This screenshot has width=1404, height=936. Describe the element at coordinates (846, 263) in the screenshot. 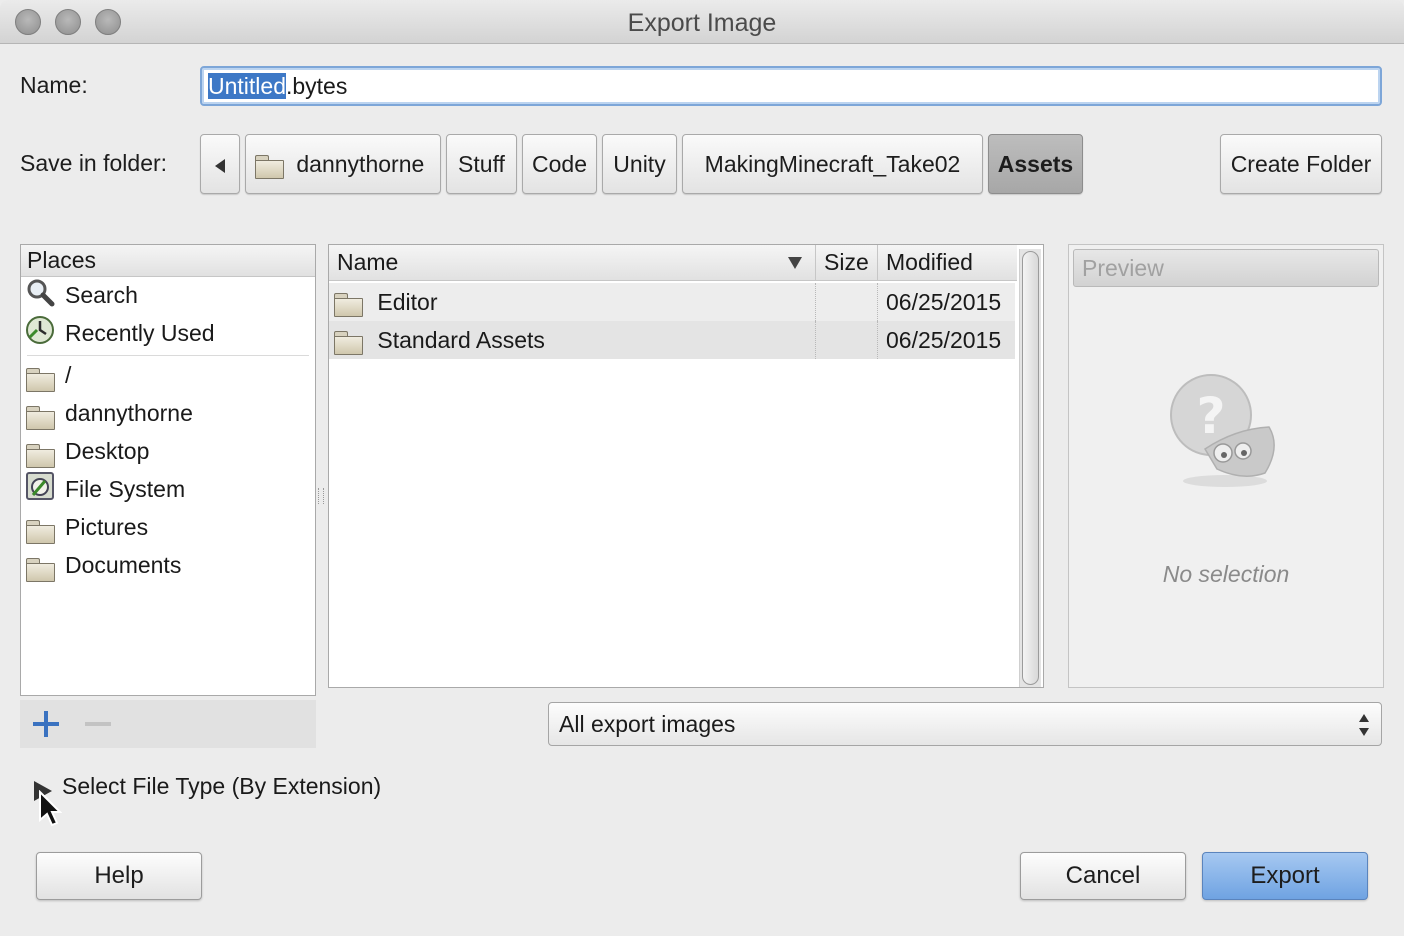

I see `column-size-header: Size` at that location.